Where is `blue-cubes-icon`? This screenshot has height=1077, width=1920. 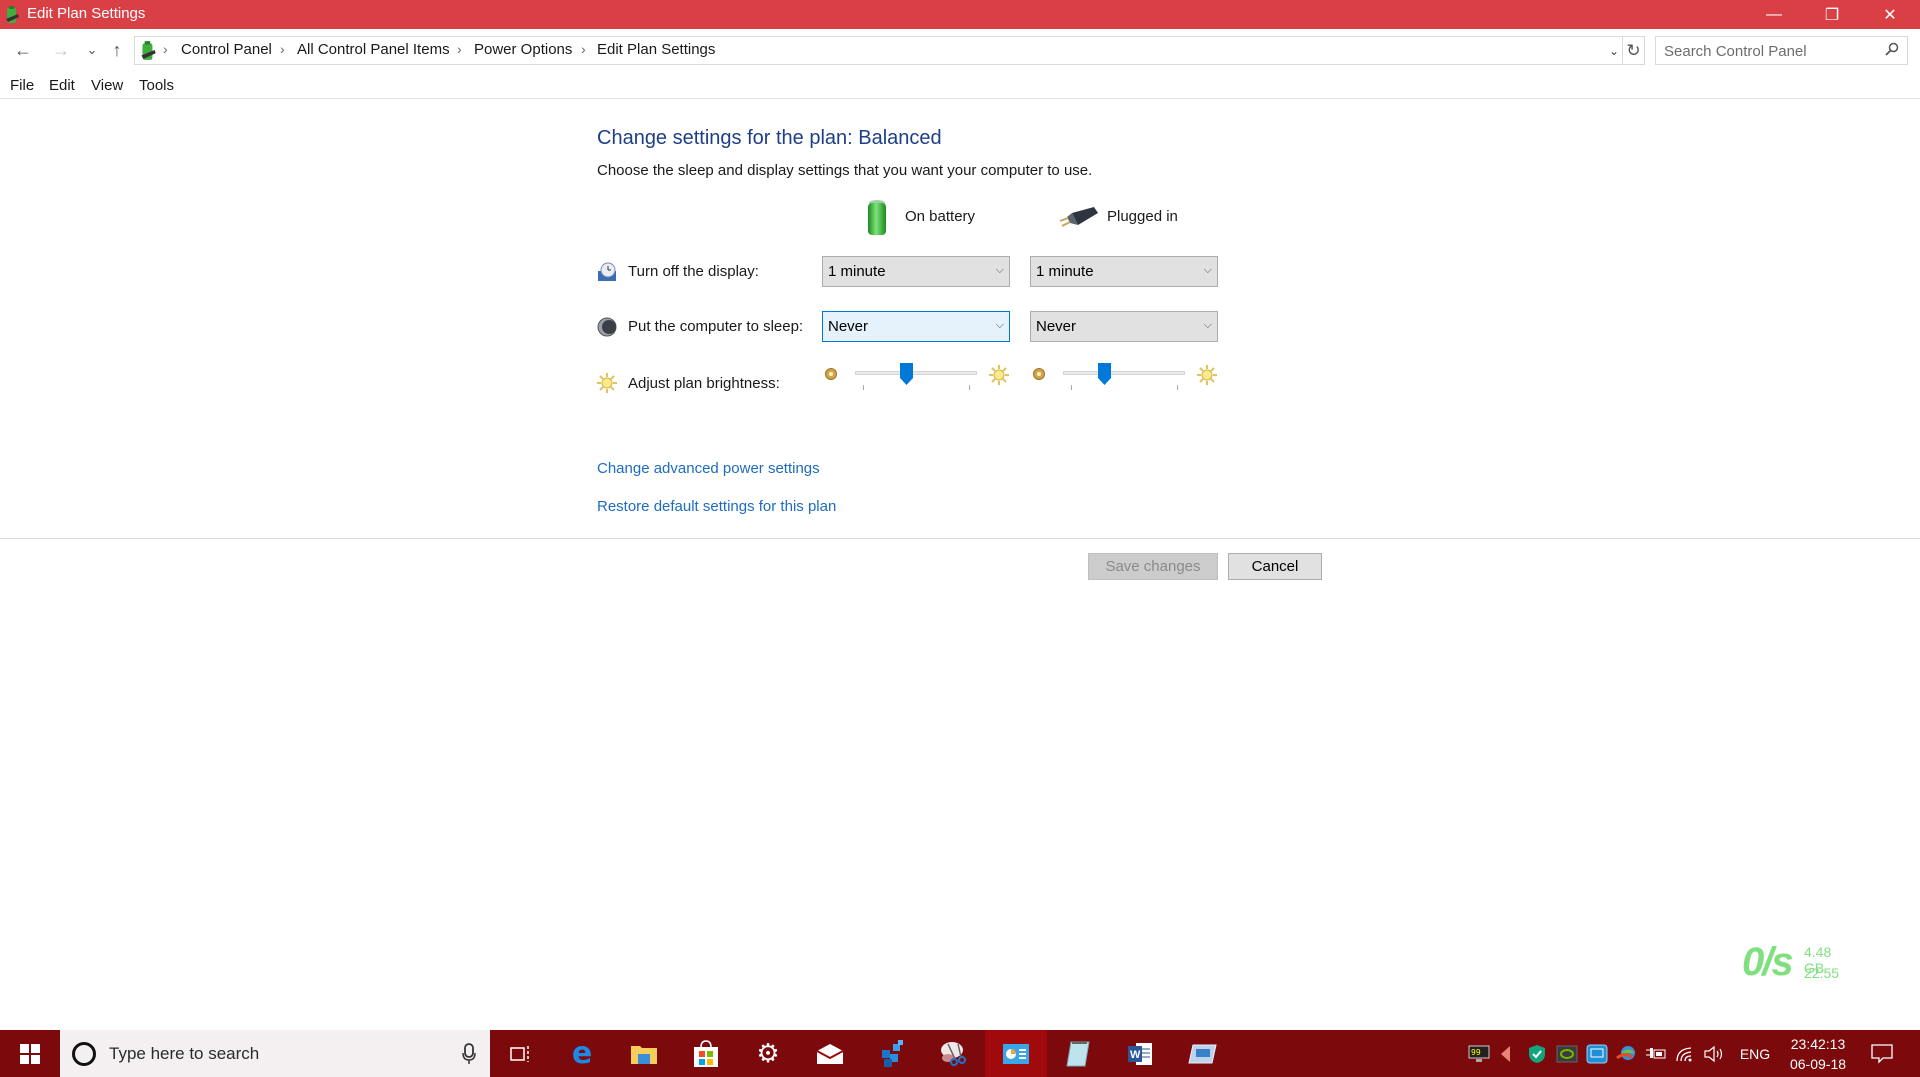
blue-cubes-icon is located at coordinates (892, 1053).